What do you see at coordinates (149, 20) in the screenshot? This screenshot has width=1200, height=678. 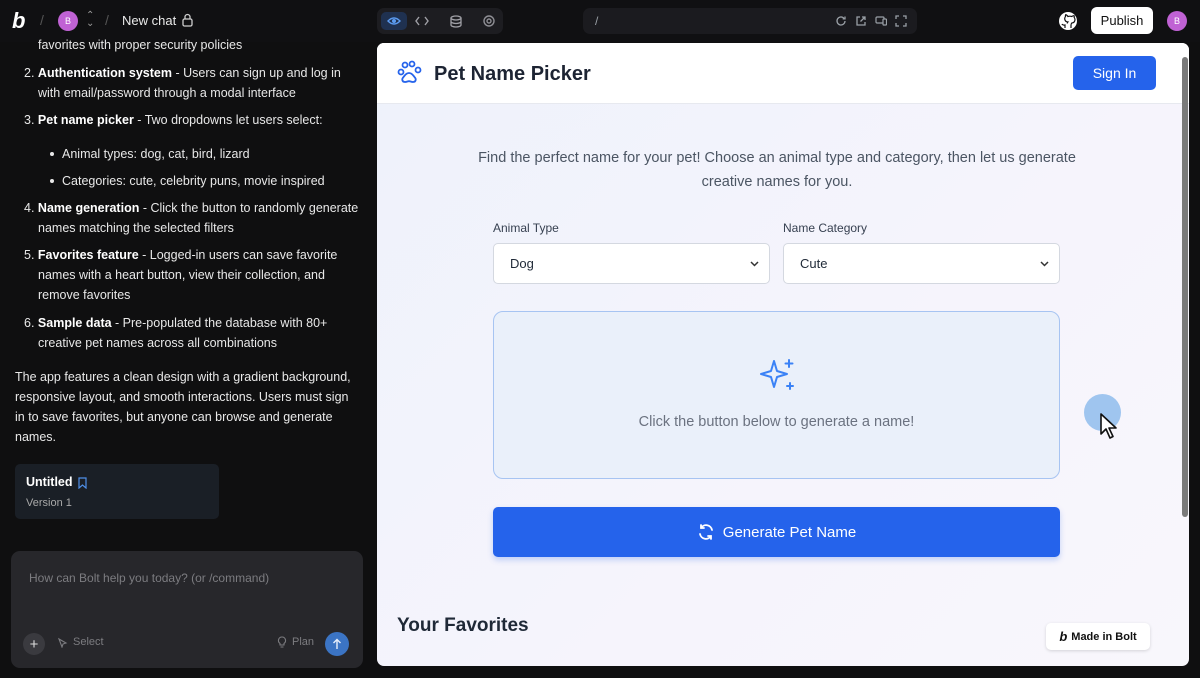 I see `chat-title: New chat` at bounding box center [149, 20].